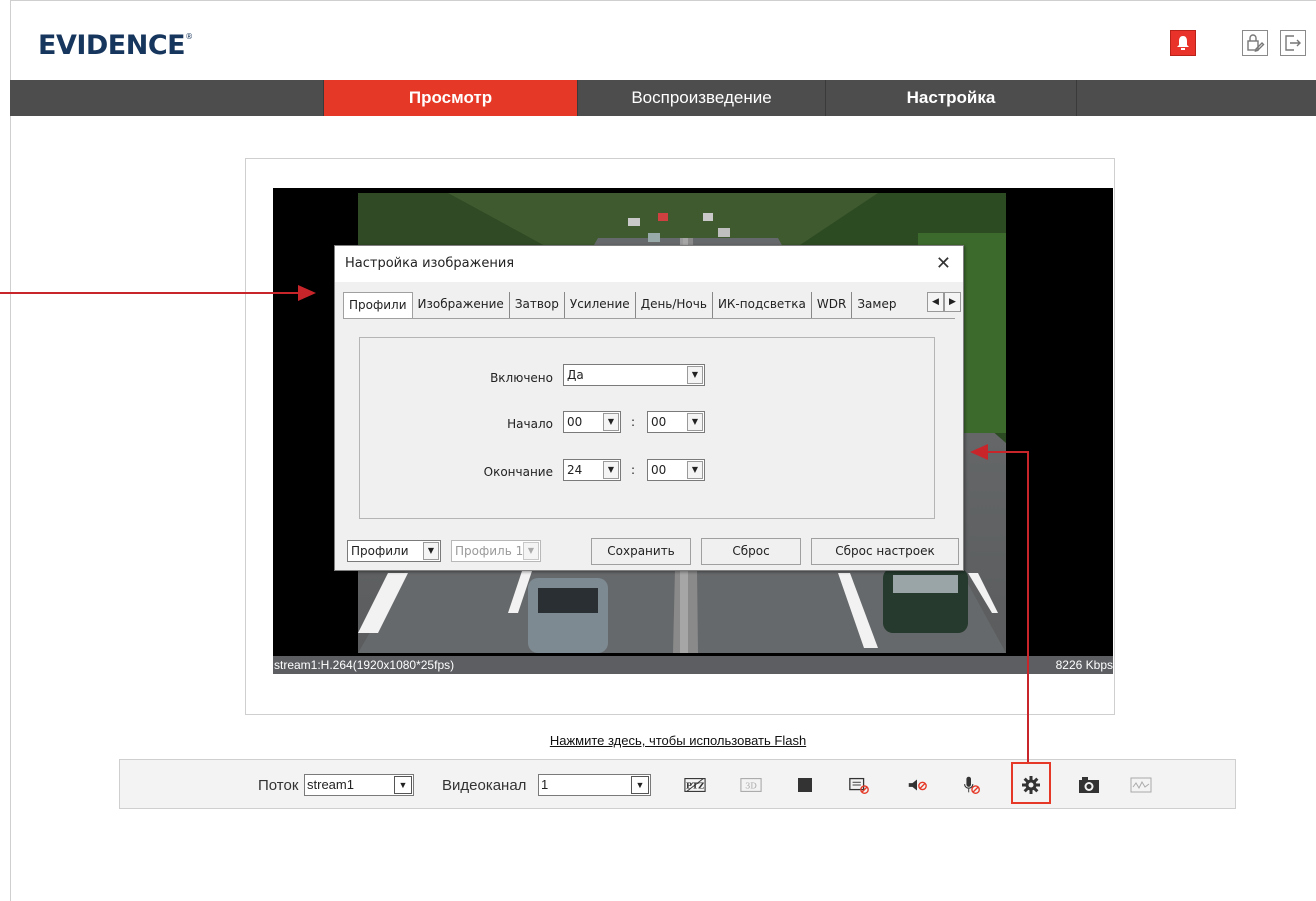 The image size is (1316, 901). Describe the element at coordinates (952, 302) in the screenshot. I see `tab-scroll-right-icon: ▶` at that location.